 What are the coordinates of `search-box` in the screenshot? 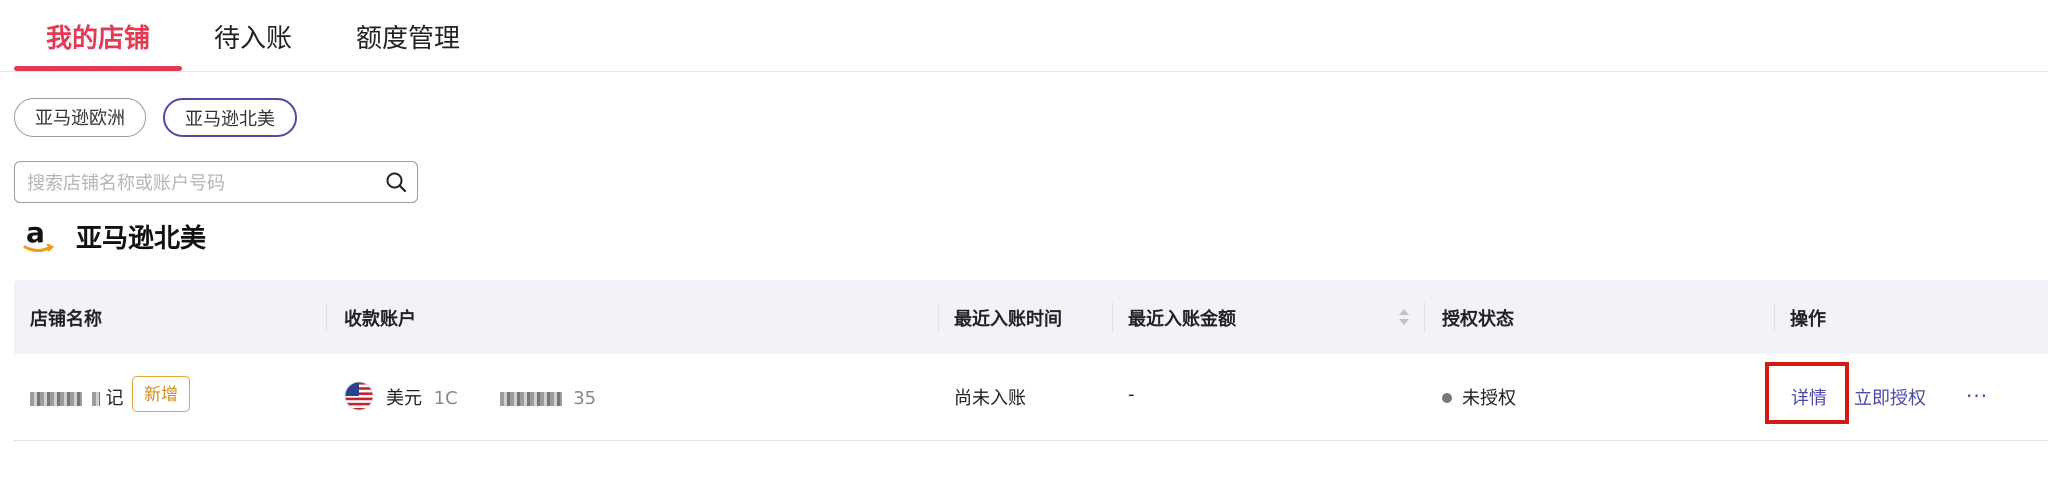 It's located at (216, 182).